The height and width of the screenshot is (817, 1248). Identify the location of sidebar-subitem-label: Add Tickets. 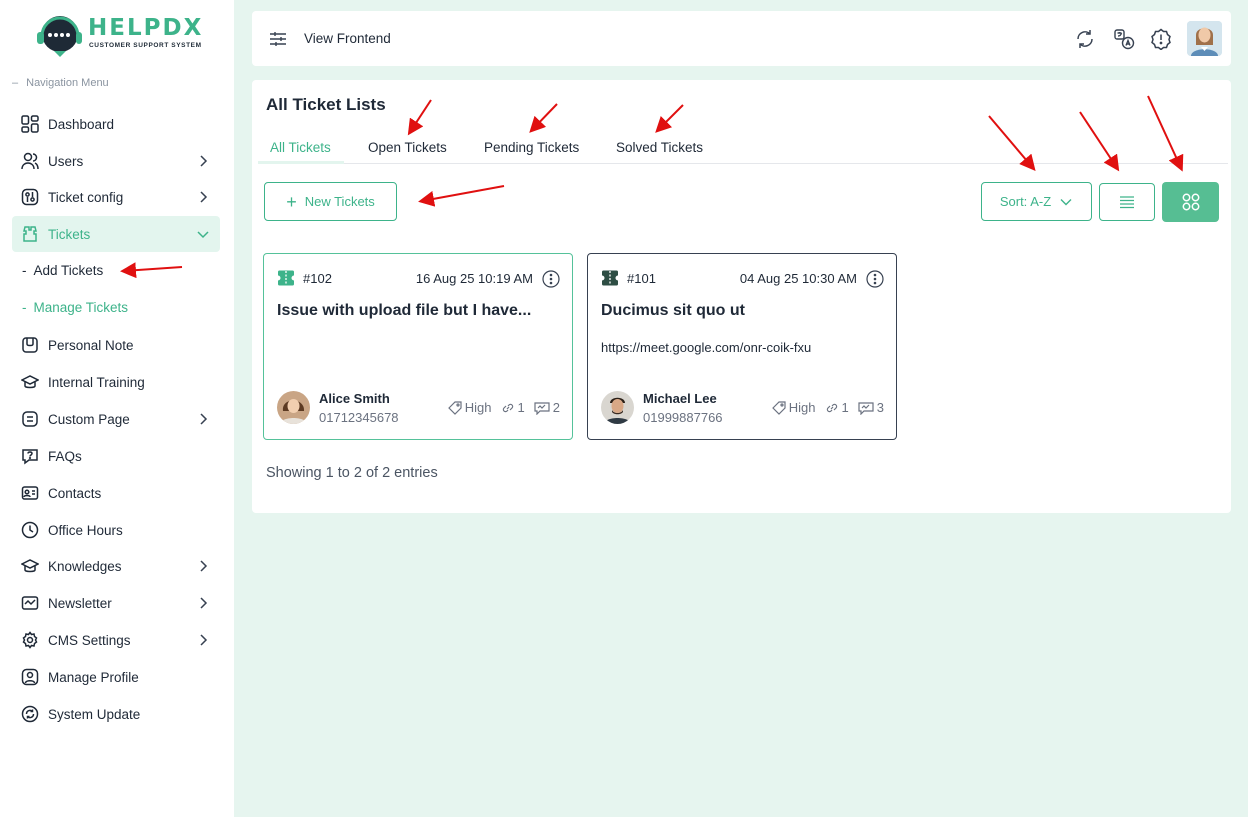
(68, 270).